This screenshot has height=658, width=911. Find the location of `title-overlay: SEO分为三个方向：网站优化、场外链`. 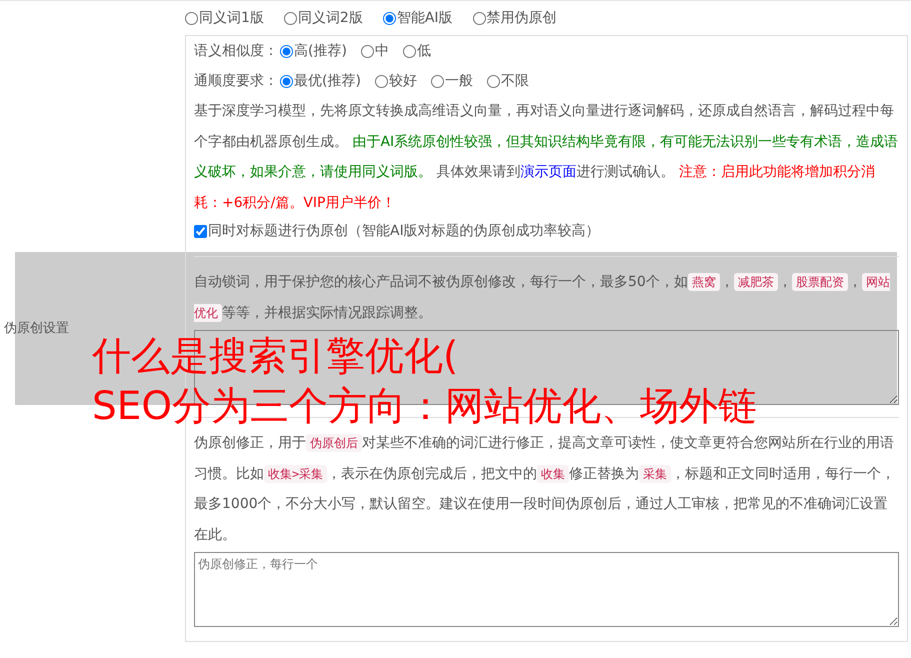

title-overlay: SEO分为三个方向：网站优化、场外链 is located at coordinates (425, 407).